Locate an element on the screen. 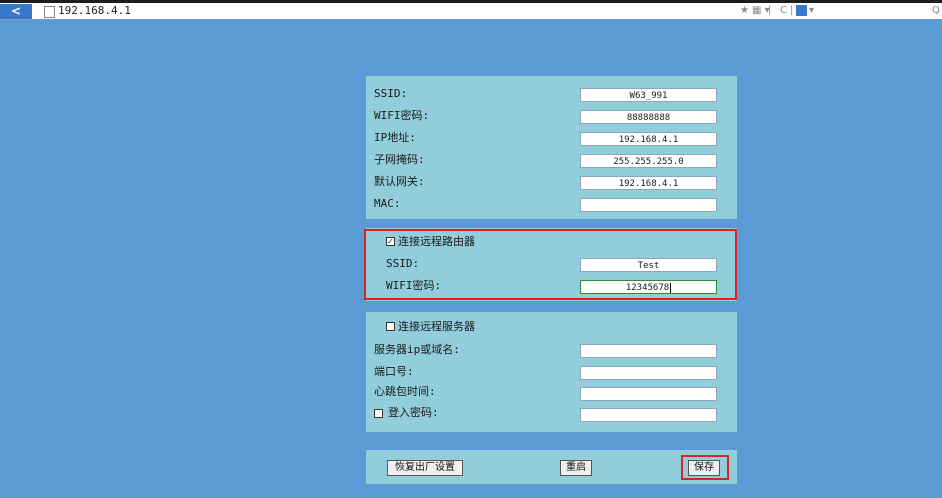  gateway-field: 192.168.4.1 is located at coordinates (648, 183).